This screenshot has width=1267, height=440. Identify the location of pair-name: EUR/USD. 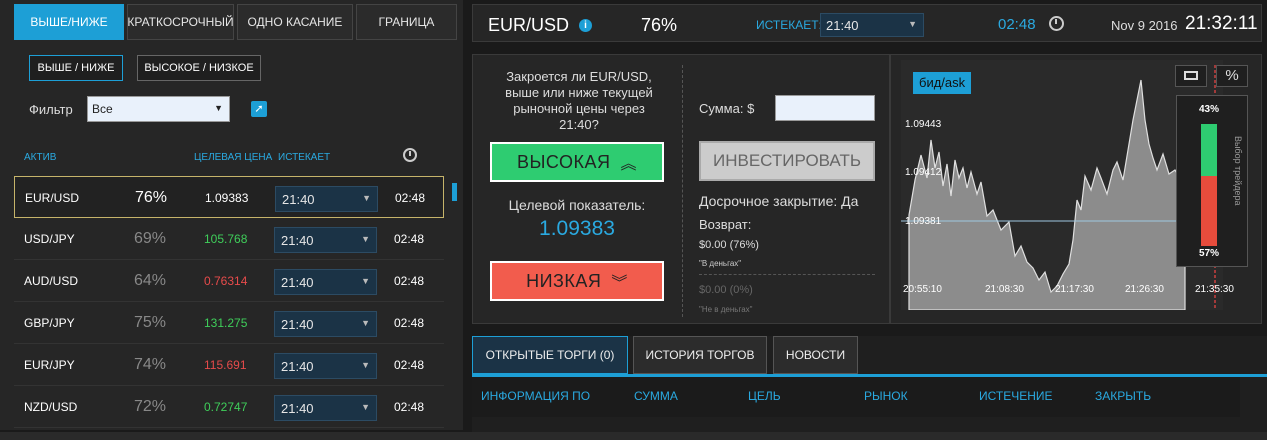
(529, 25).